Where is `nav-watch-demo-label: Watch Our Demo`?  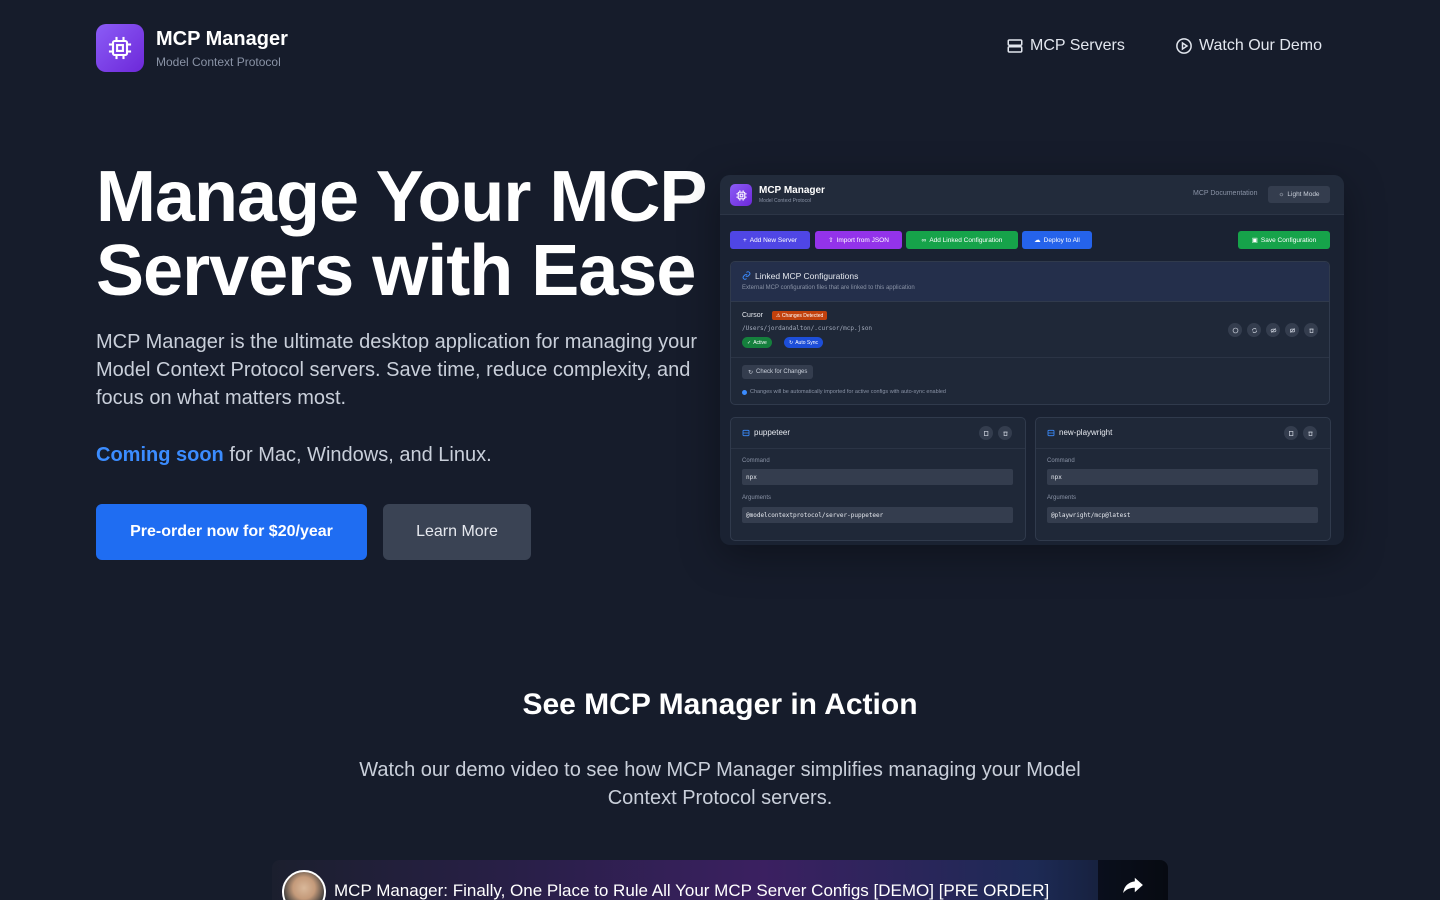 nav-watch-demo-label: Watch Our Demo is located at coordinates (1260, 45).